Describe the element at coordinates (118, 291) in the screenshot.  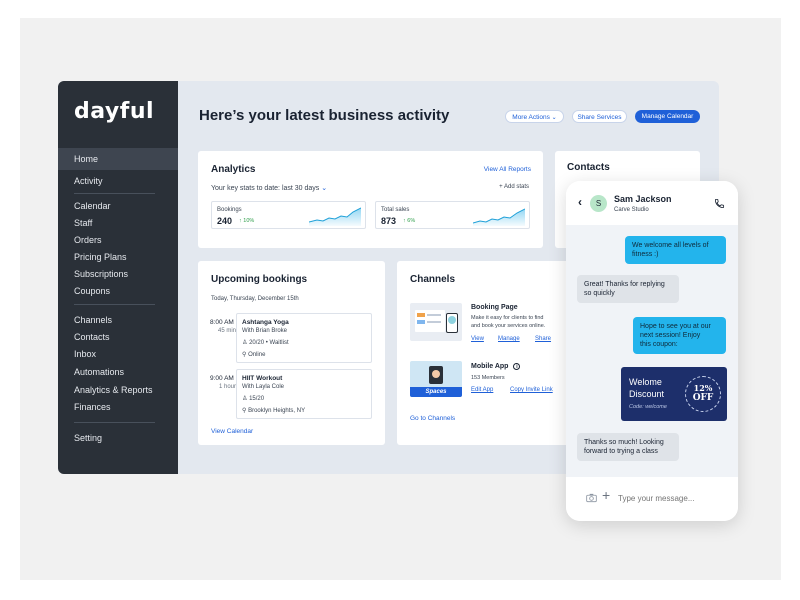
I see `sidebar-item-coupons: Coupons` at that location.